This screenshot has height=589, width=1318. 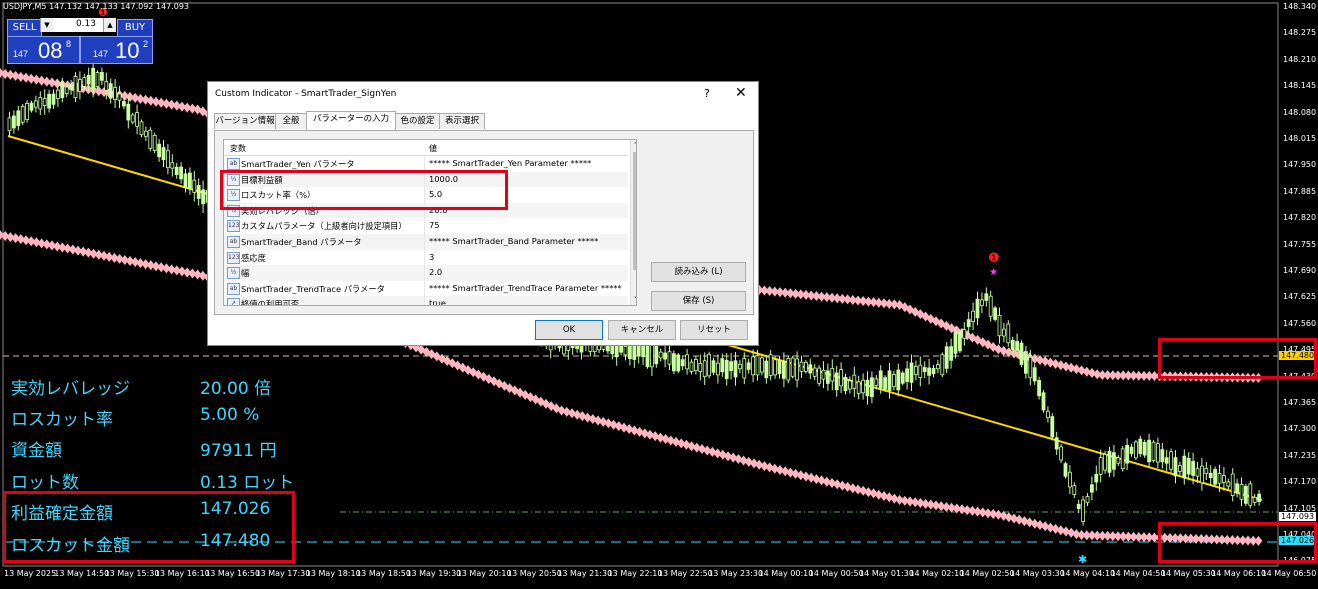 I want to click on param-value: ***** SmartTrader_Band Parameter *****, so click(x=513, y=241).